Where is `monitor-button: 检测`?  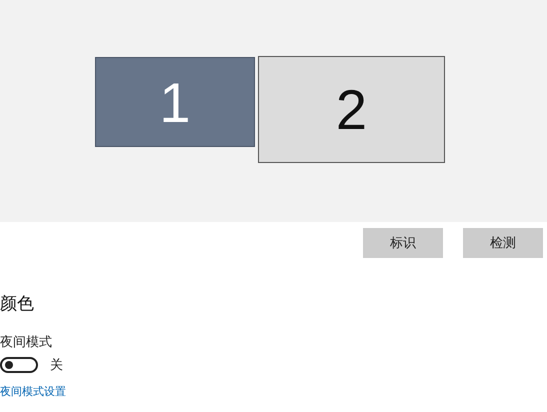
monitor-button: 检测 is located at coordinates (503, 243).